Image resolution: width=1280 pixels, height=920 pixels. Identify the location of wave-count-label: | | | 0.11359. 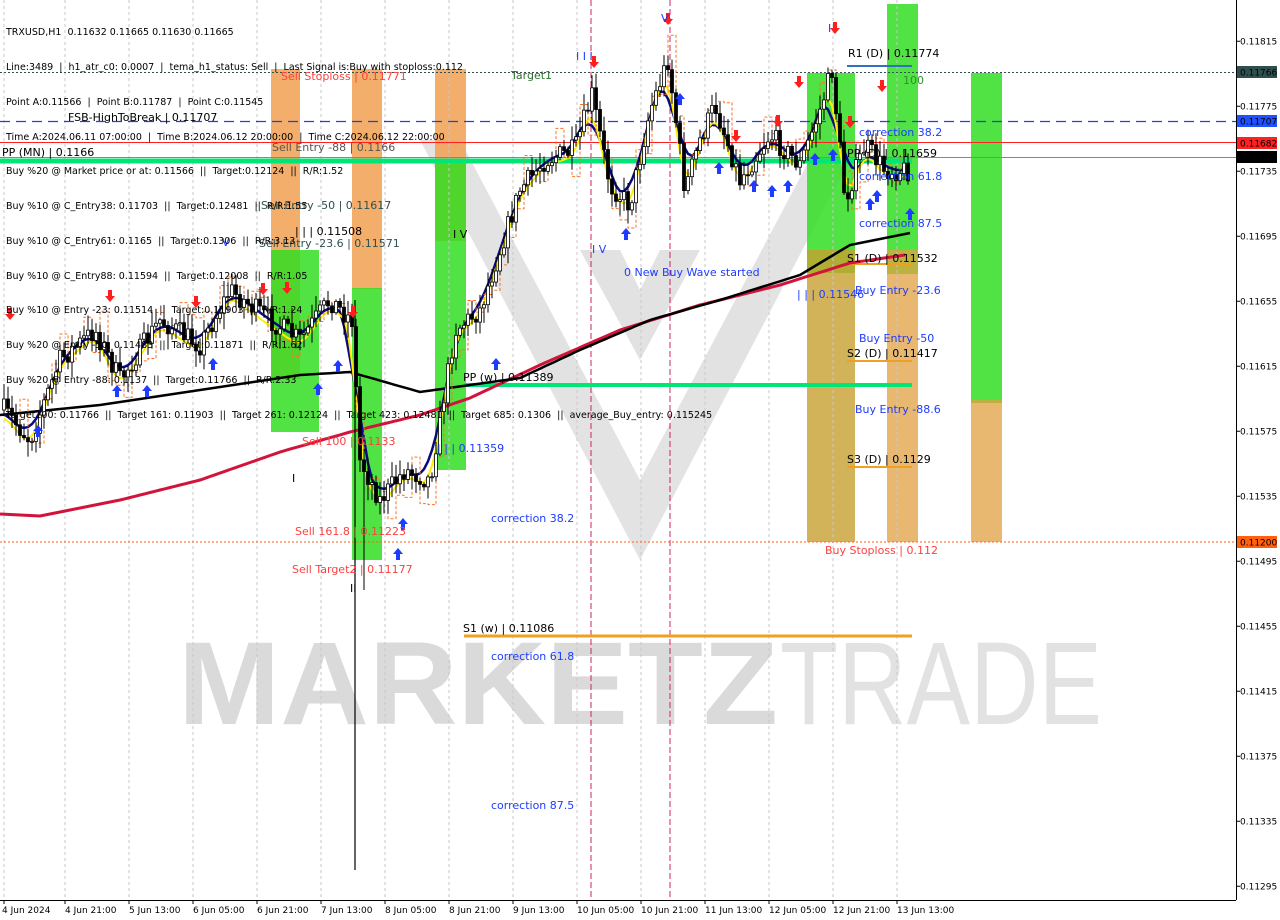
(470, 448).